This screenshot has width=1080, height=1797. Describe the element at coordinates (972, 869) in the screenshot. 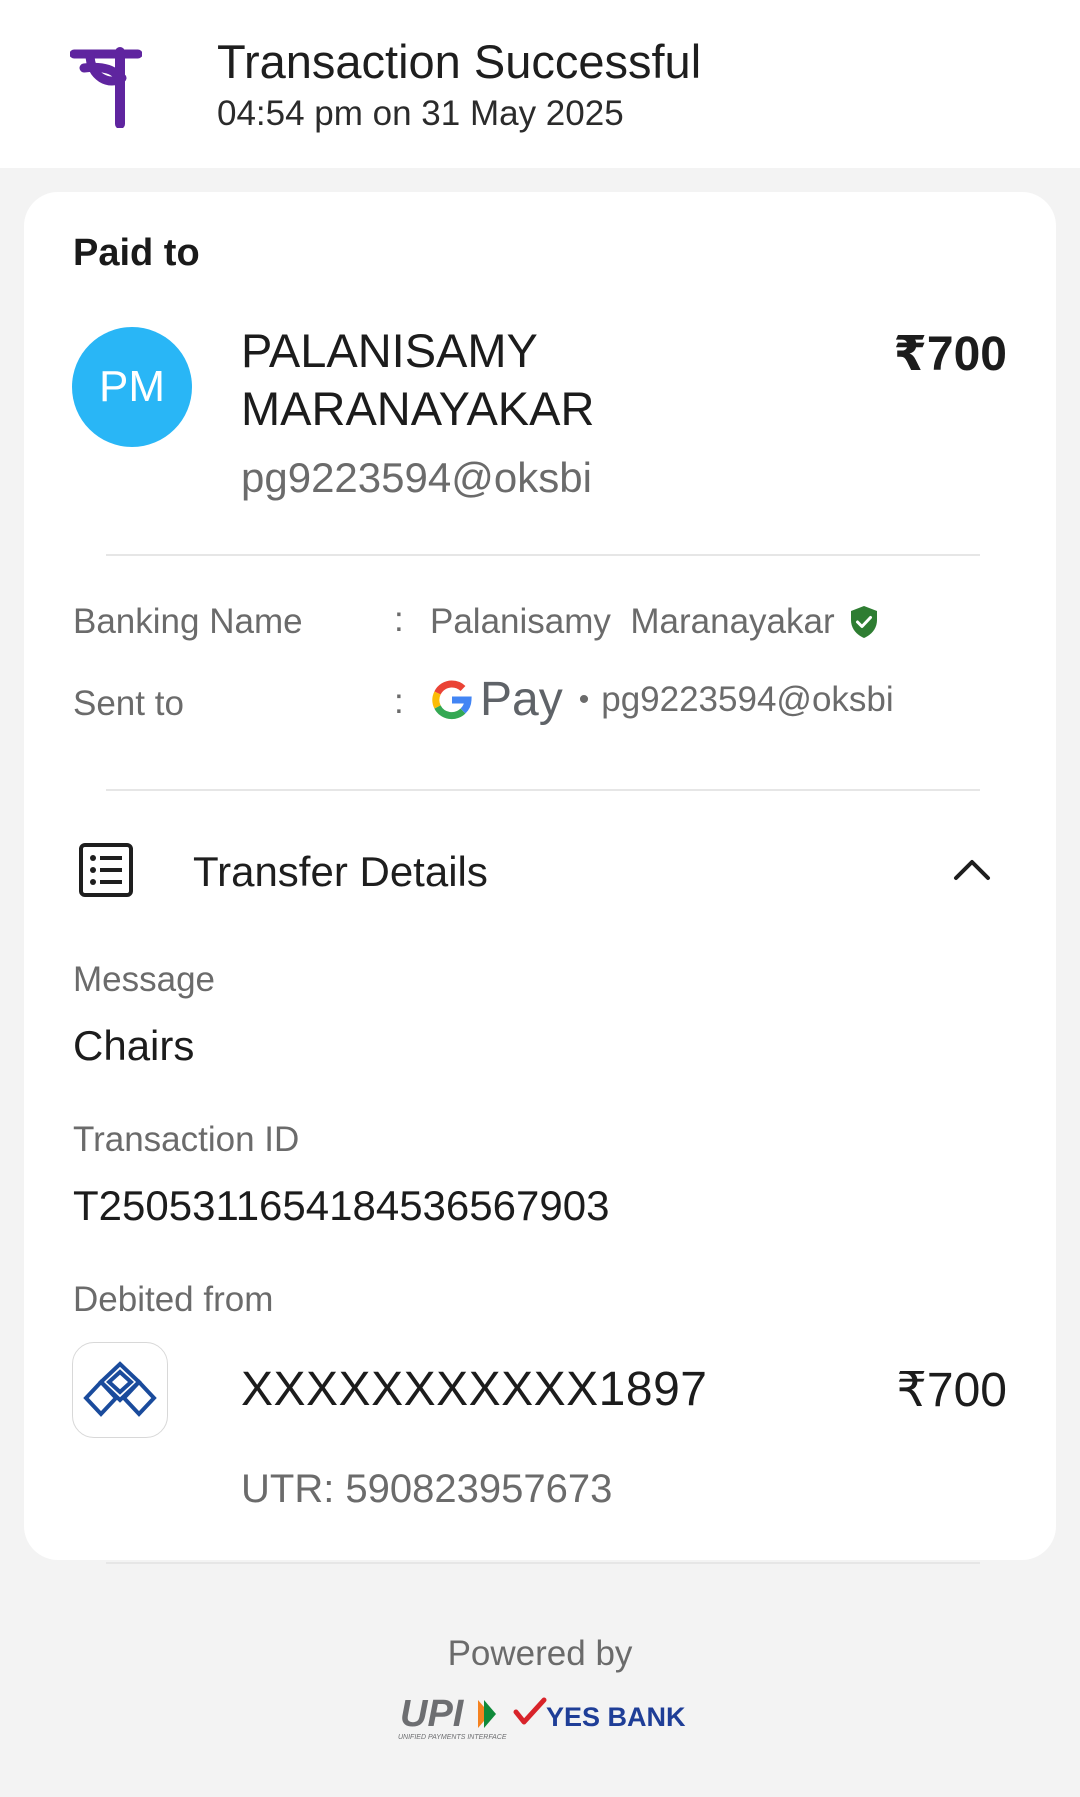

I see `chevron-up-icon` at that location.